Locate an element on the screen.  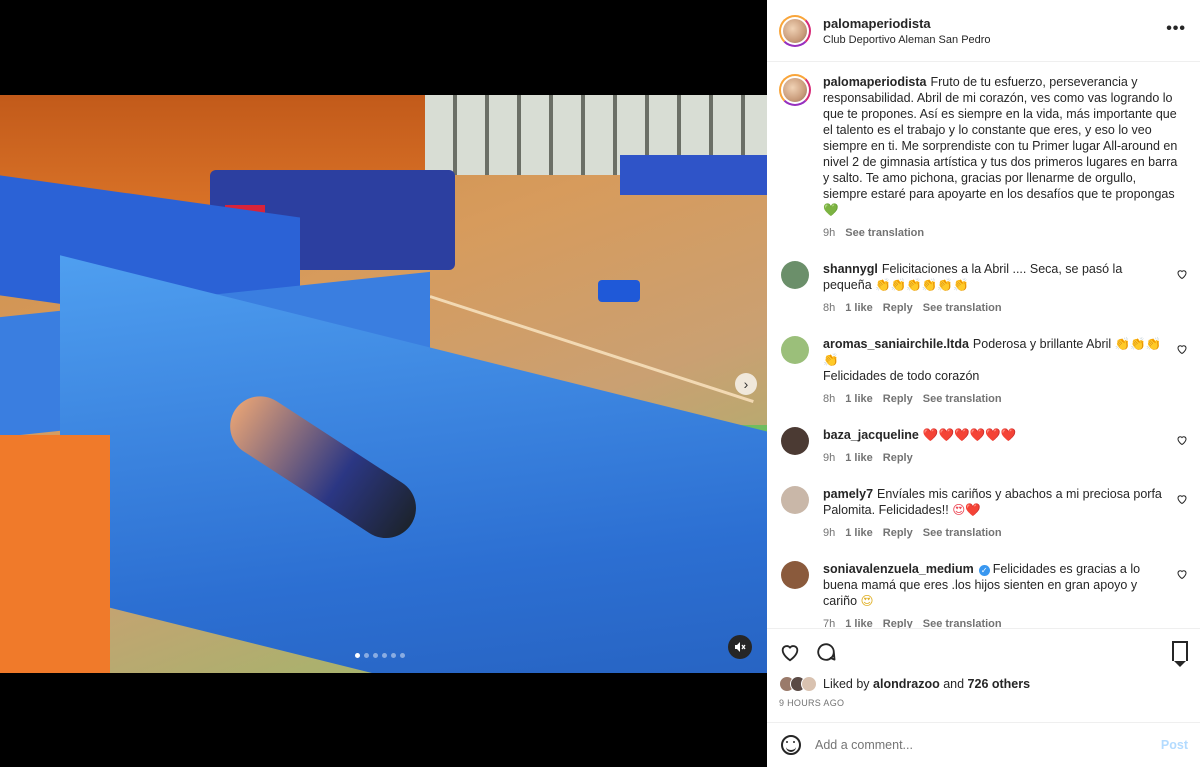
commenter-username: soniavalenzuela_medium is located at coordinates (898, 569).